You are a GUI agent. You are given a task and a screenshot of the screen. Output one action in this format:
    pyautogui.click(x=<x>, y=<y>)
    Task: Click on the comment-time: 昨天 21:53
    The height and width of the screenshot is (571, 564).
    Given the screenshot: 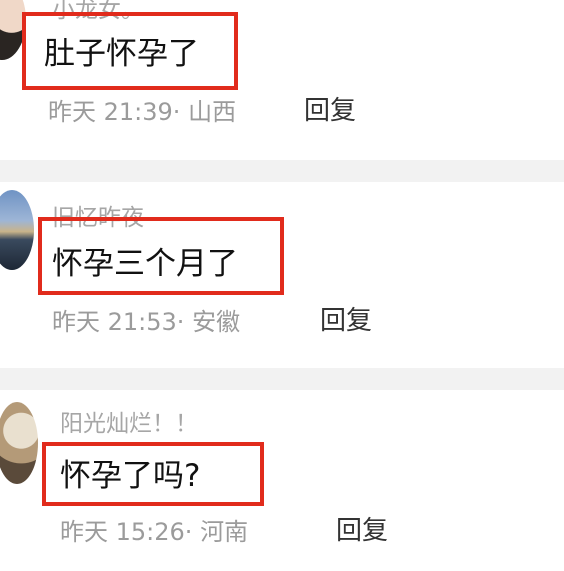 What is the action you would take?
    pyautogui.click(x=114, y=322)
    